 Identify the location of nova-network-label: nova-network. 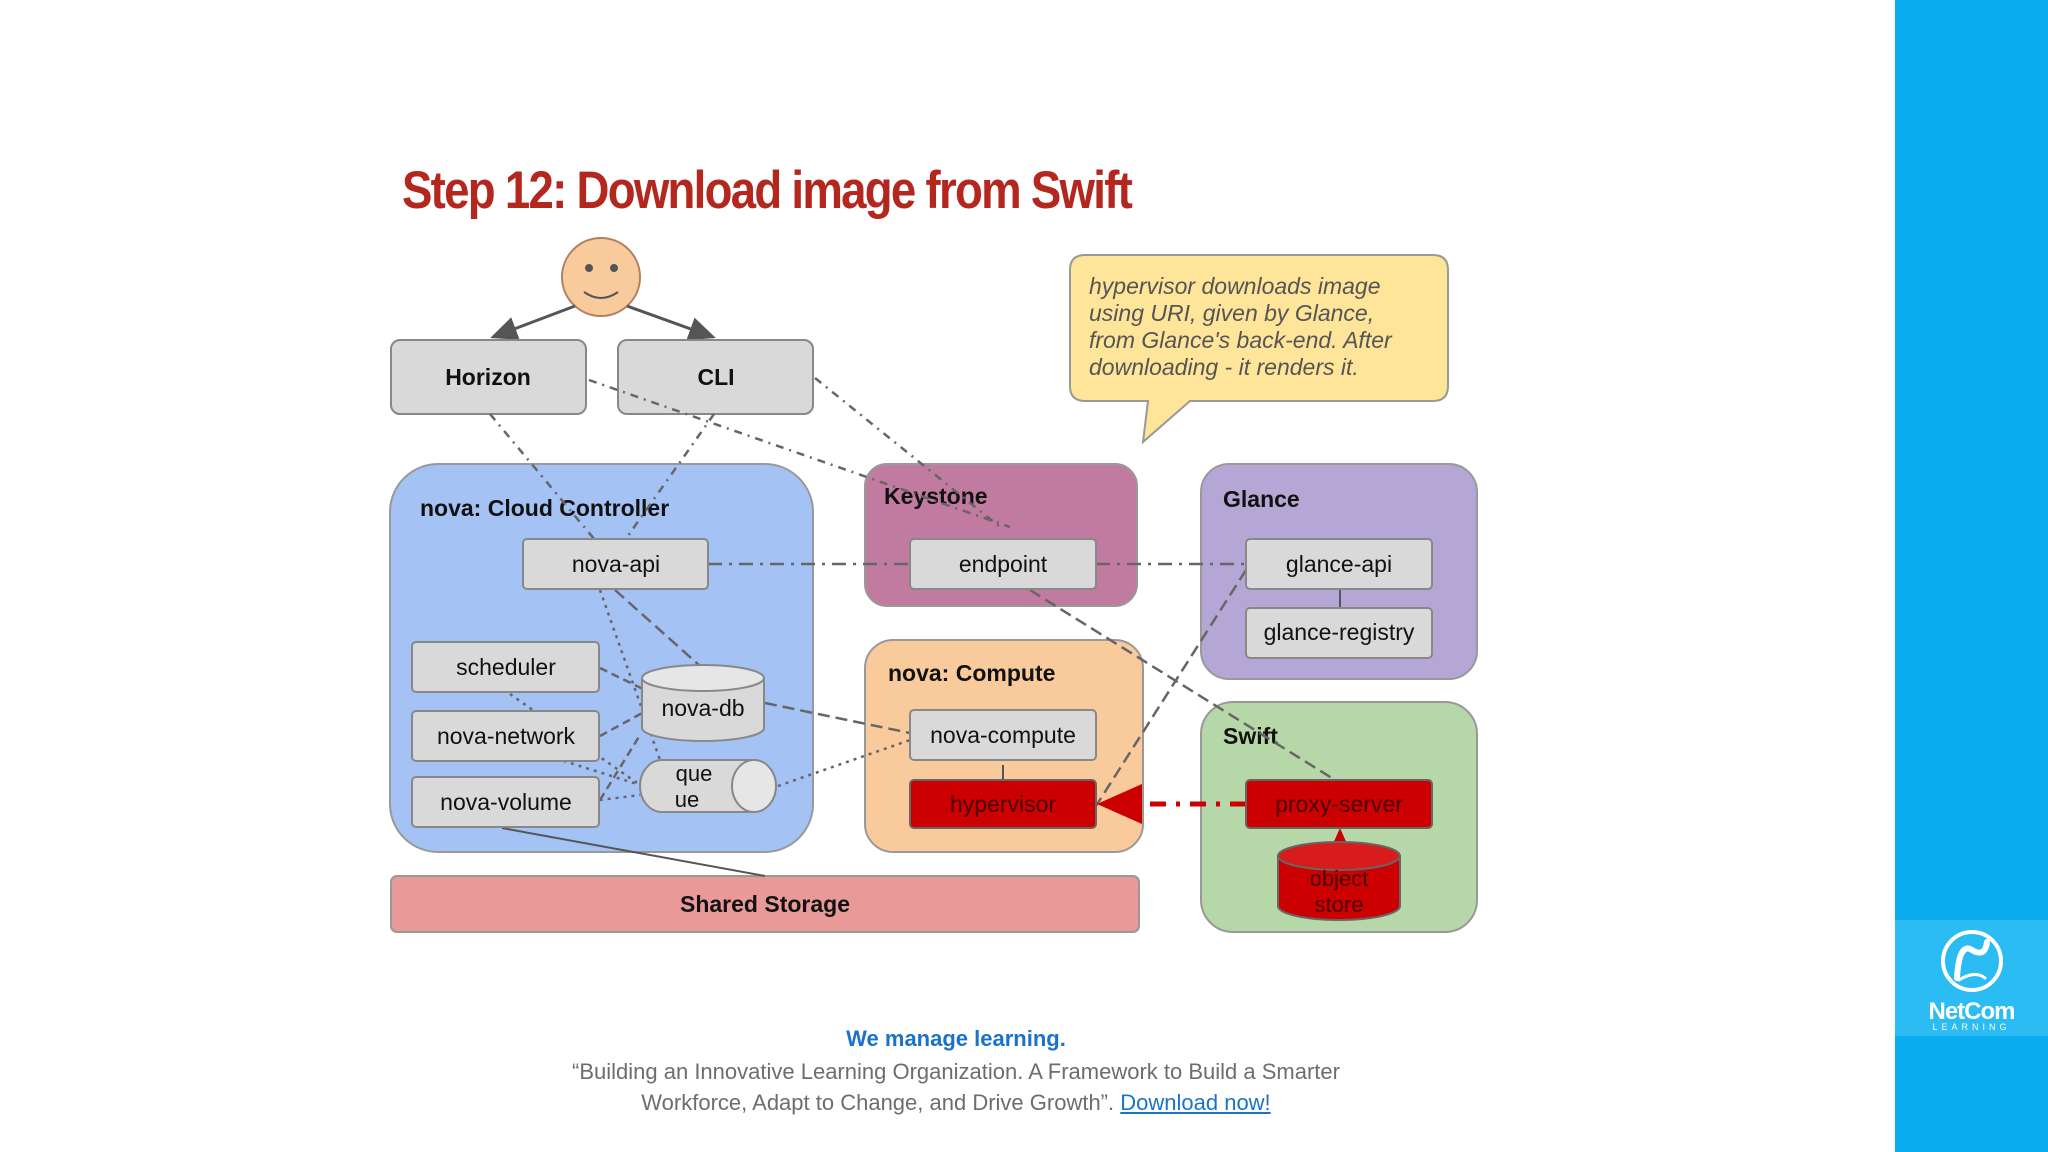
(506, 736).